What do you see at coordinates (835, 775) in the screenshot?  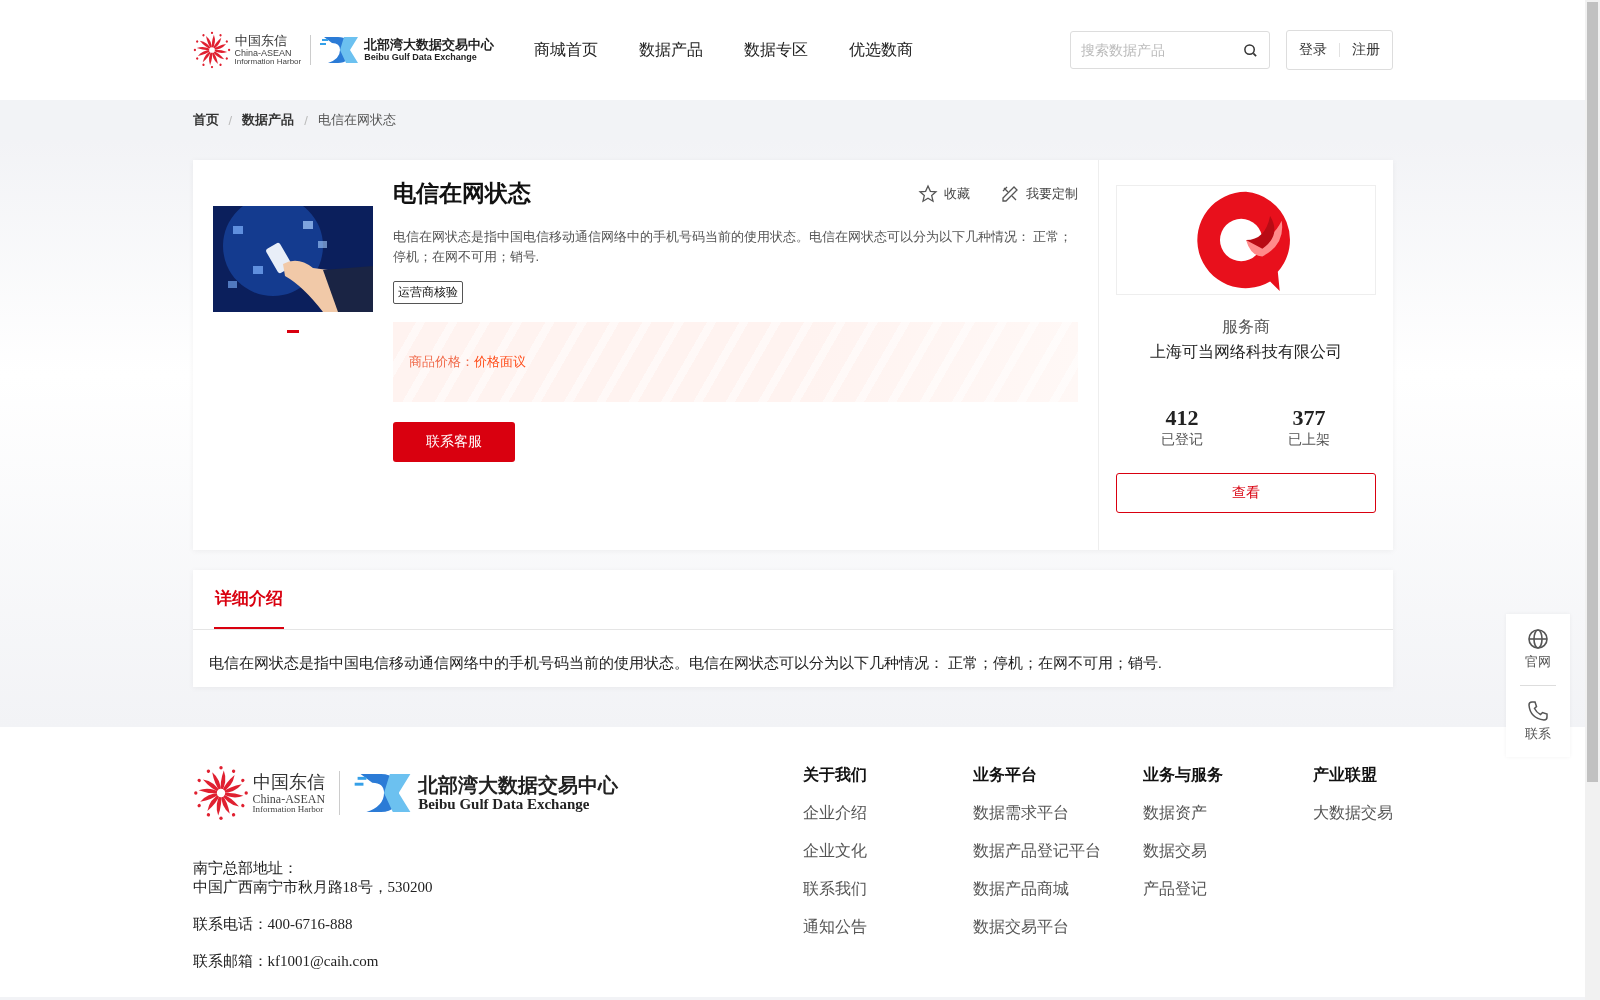 I see `footer-column-title: 关于我们` at bounding box center [835, 775].